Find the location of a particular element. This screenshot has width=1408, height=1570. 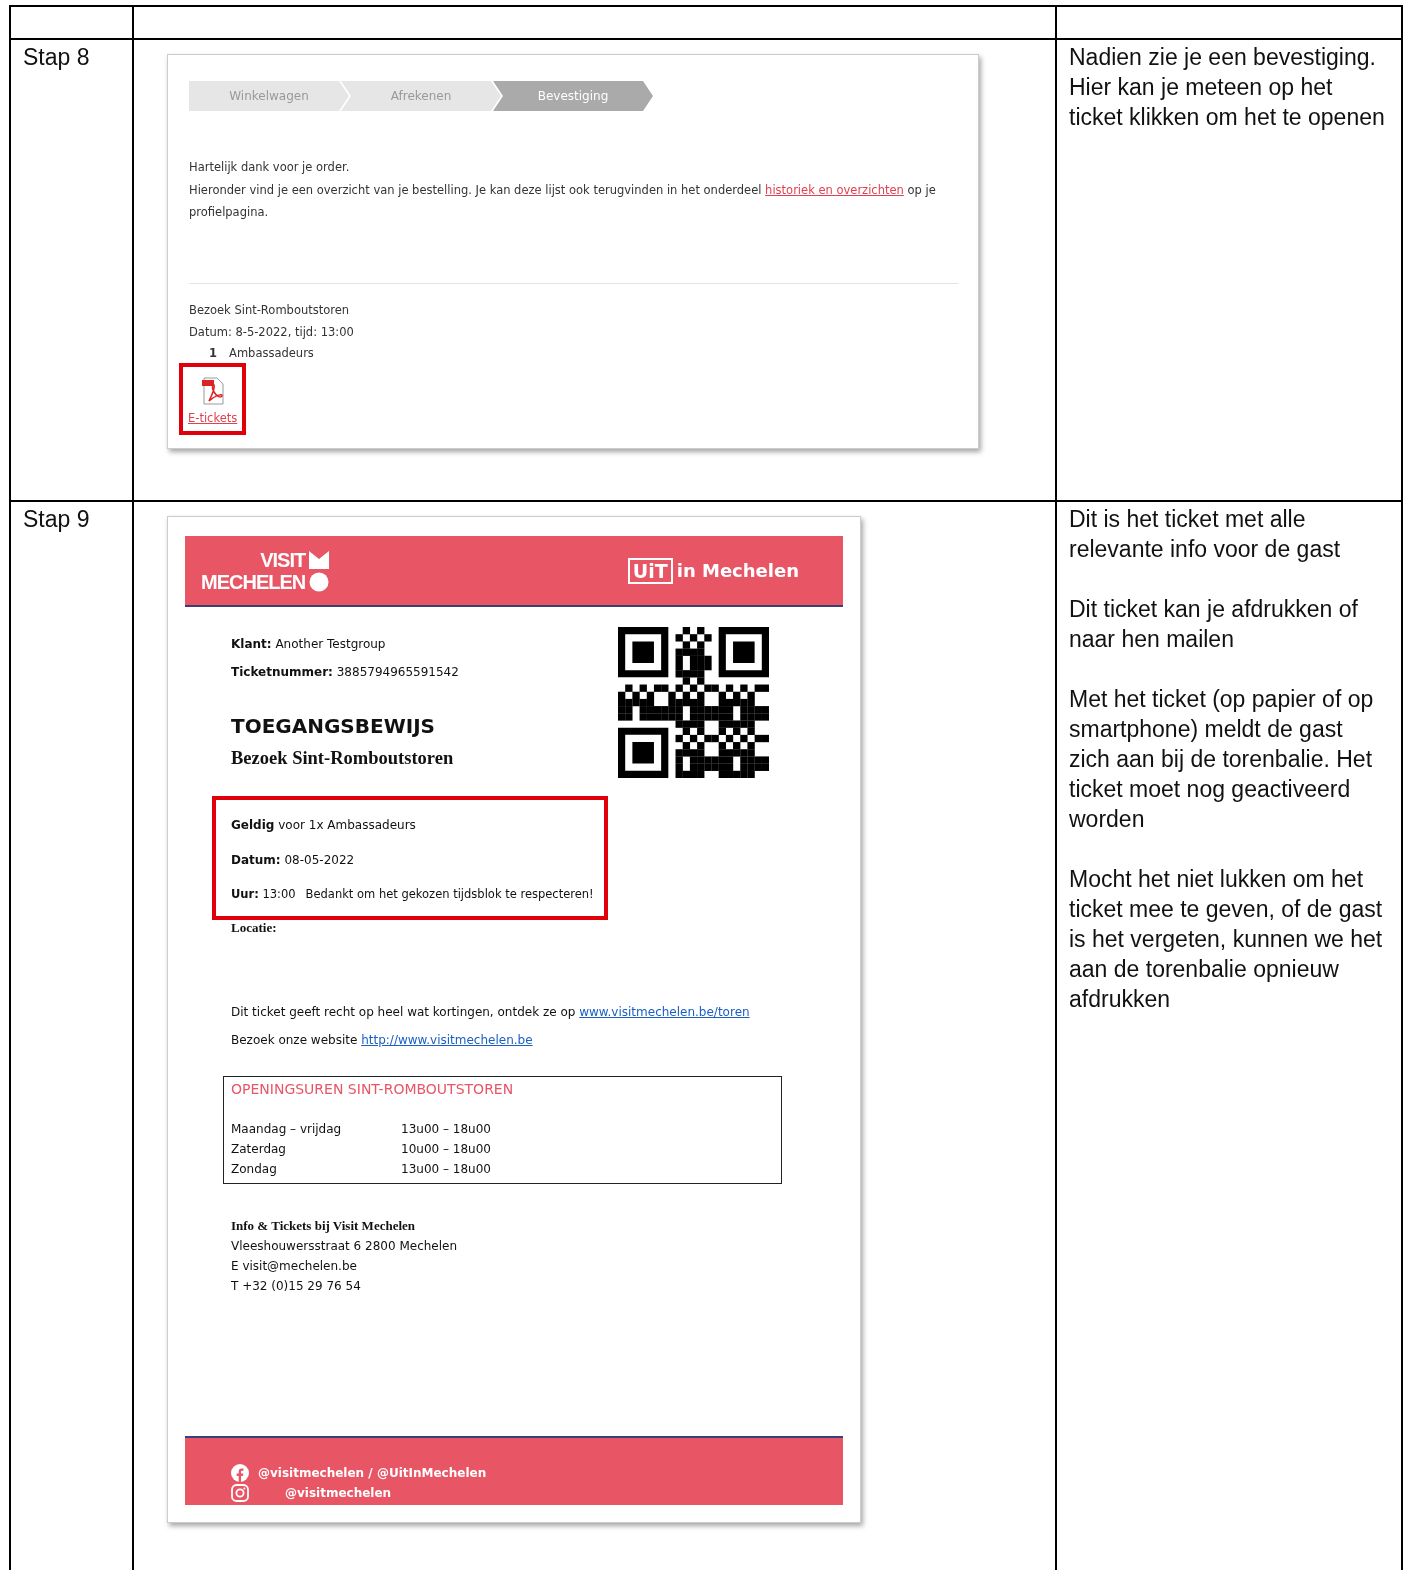

order-title: Bezoek Sint-Romboutstoren is located at coordinates (270, 310).